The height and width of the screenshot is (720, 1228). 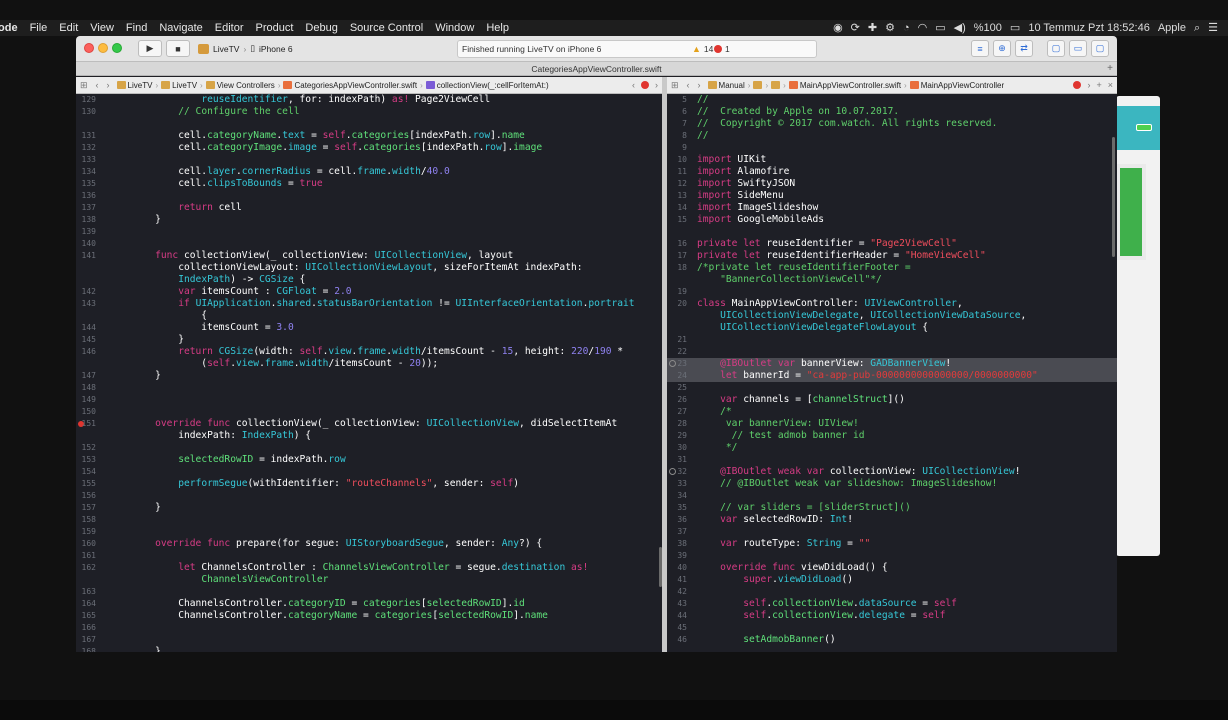 What do you see at coordinates (68, 28) in the screenshot?
I see `menu-edit: Edit` at bounding box center [68, 28].